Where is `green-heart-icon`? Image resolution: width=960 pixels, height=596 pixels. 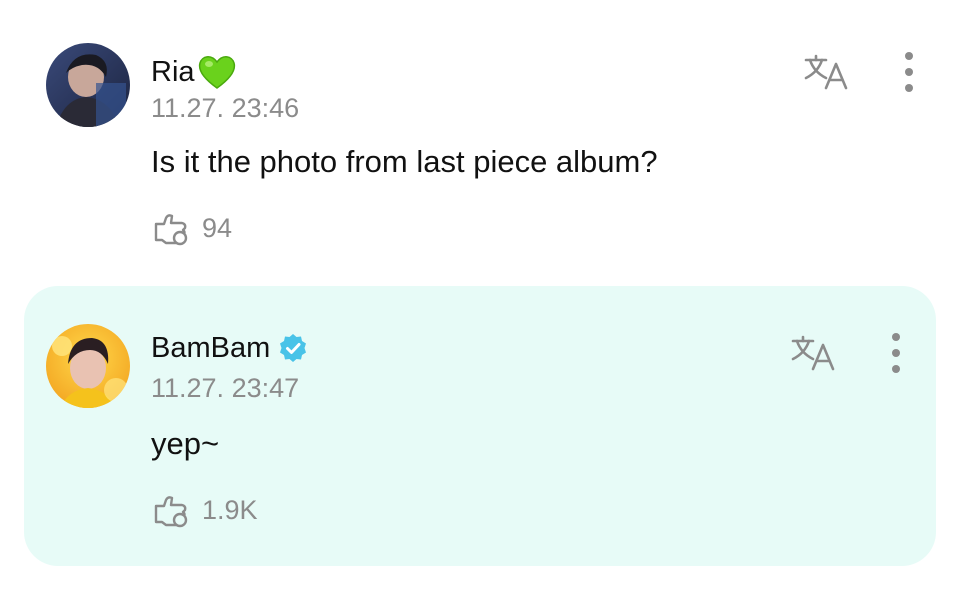
green-heart-icon is located at coordinates (216, 72).